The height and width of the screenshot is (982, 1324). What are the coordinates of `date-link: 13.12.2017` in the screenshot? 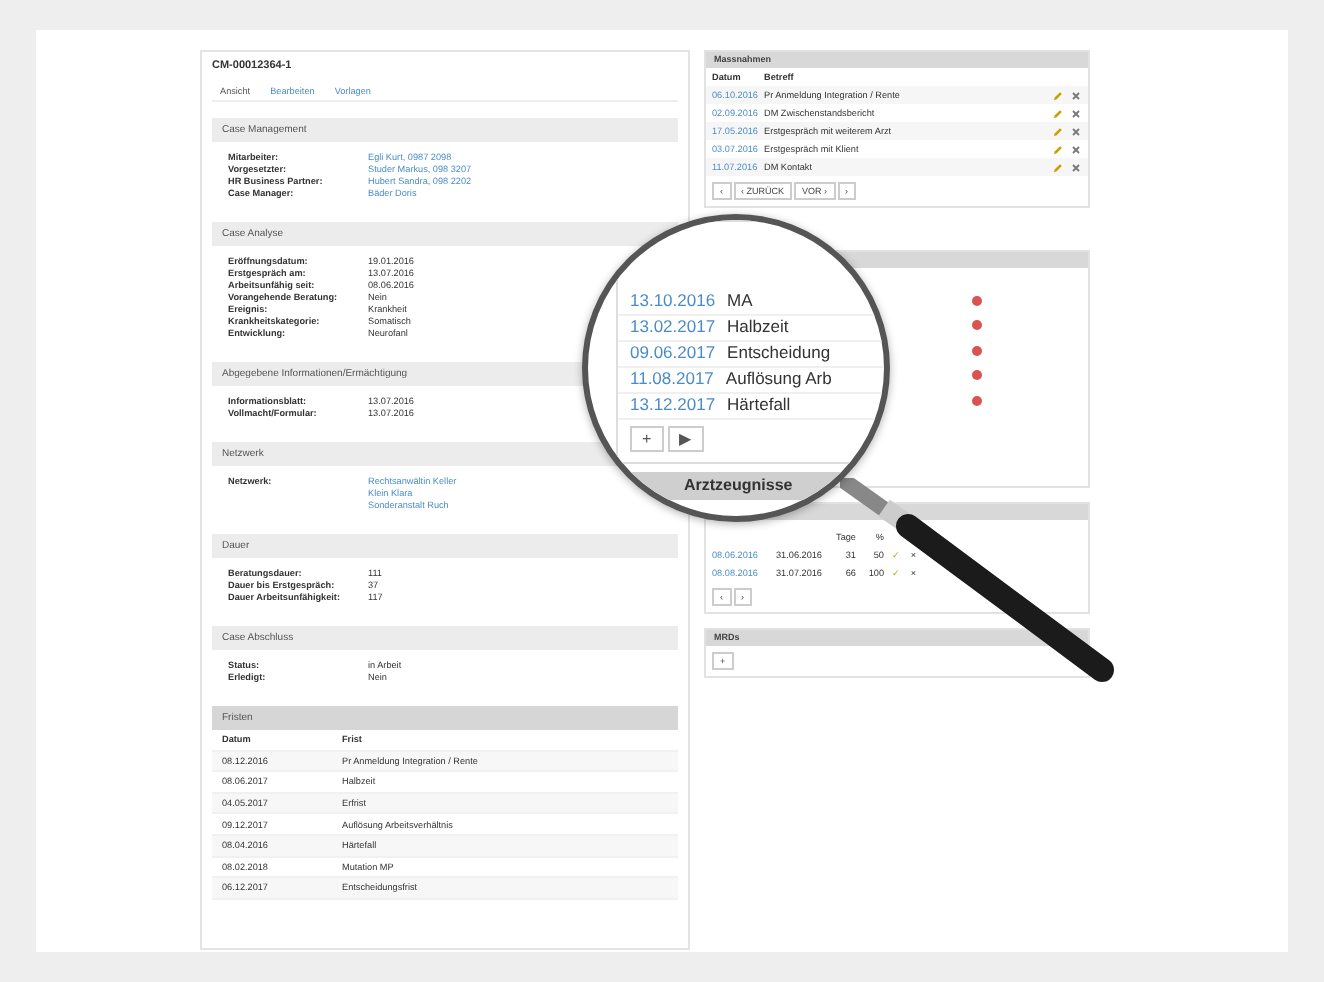 It's located at (673, 406).